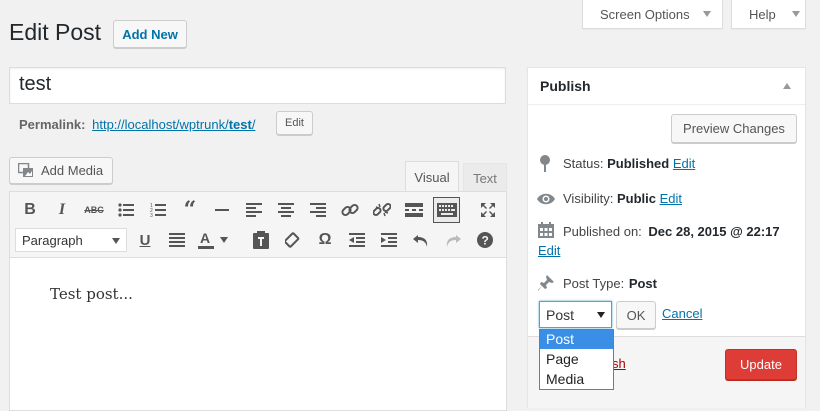  What do you see at coordinates (71, 240) in the screenshot?
I see `format-select: Paragraph` at bounding box center [71, 240].